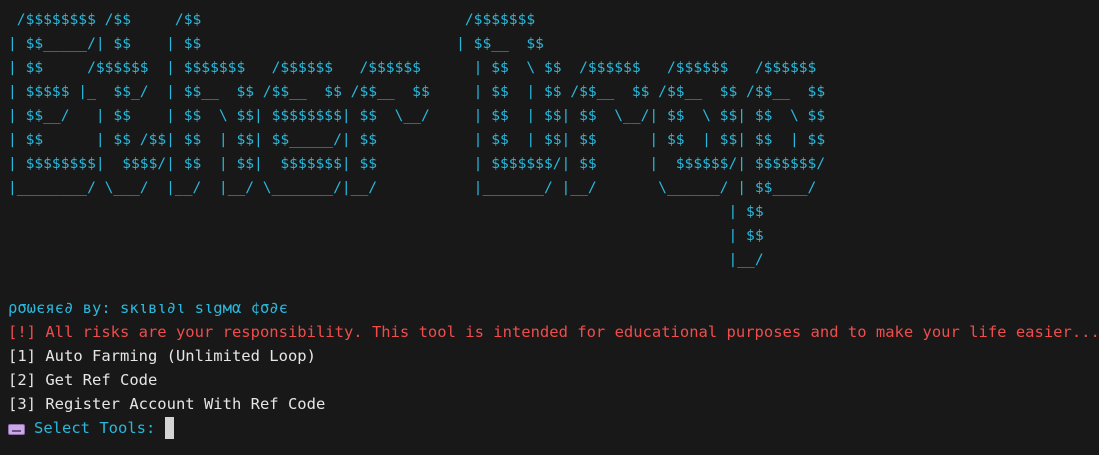 This screenshot has width=1099, height=455. I want to click on menu-item-register-account: [3] Register Account With Ref Code, so click(167, 404).